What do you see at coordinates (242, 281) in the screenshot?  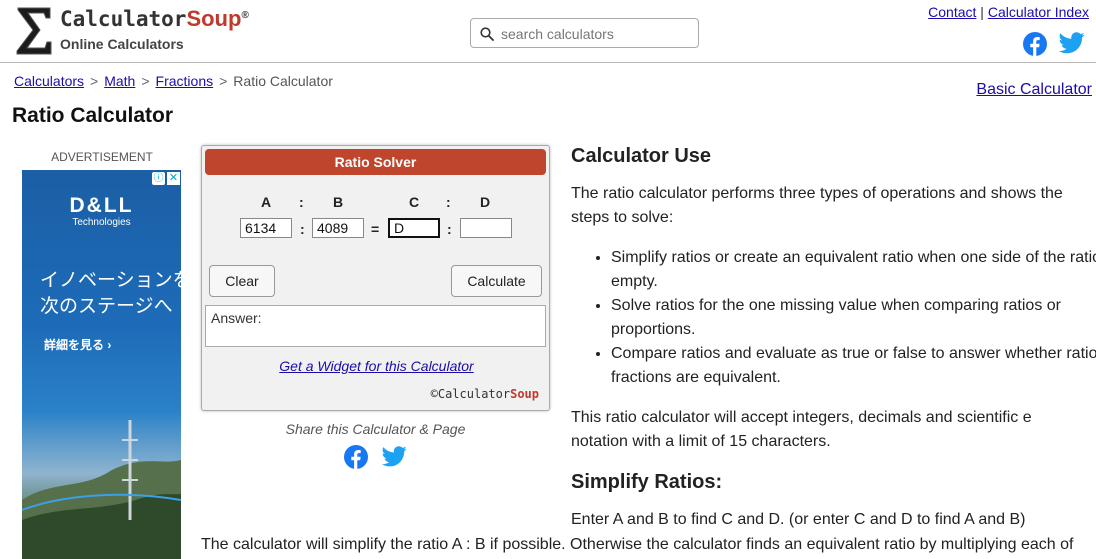 I see `clear-button: Clear` at bounding box center [242, 281].